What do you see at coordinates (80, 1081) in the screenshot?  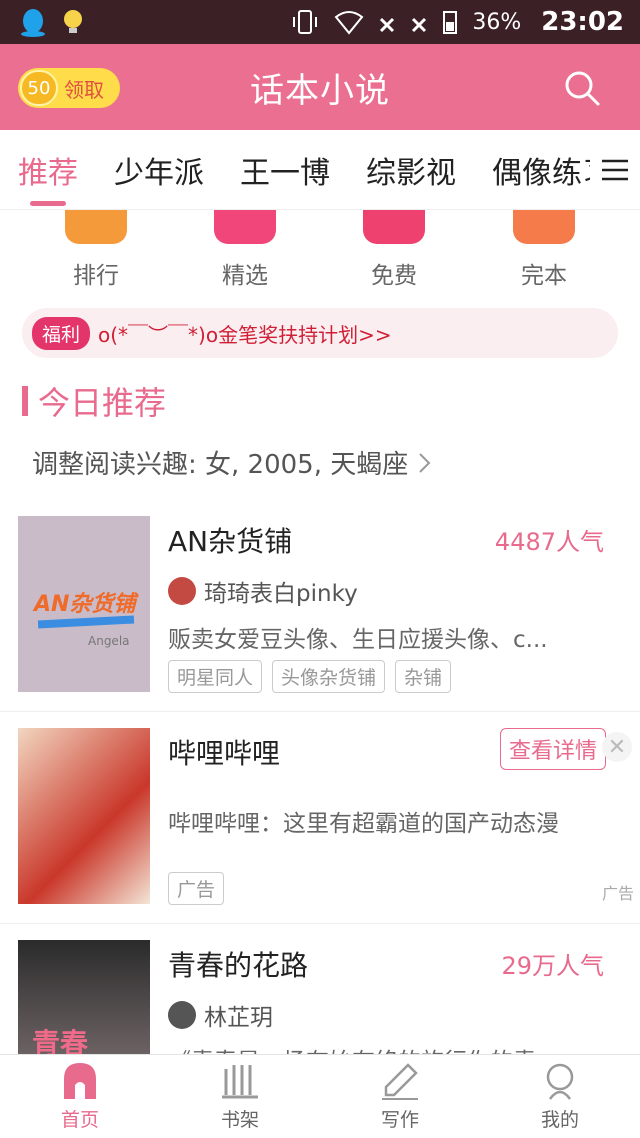 I see `home-icon` at bounding box center [80, 1081].